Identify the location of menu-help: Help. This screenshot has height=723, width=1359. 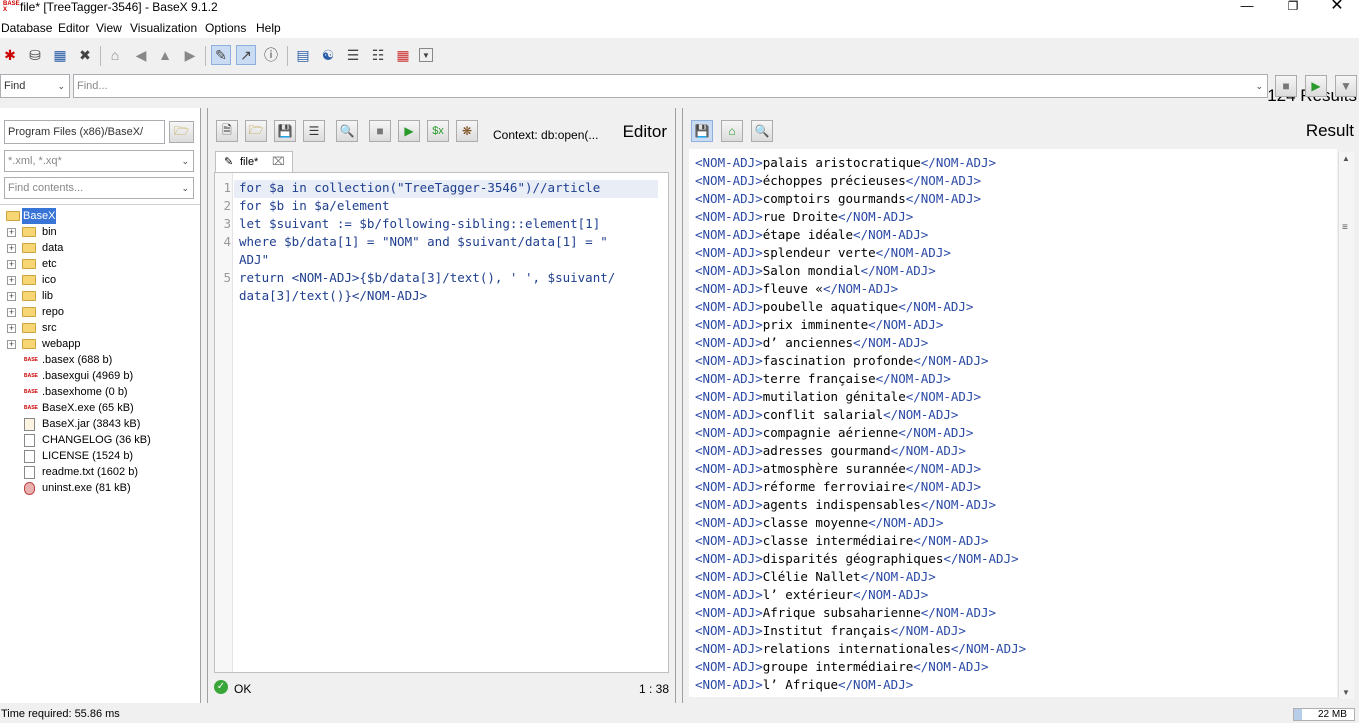
(268, 28).